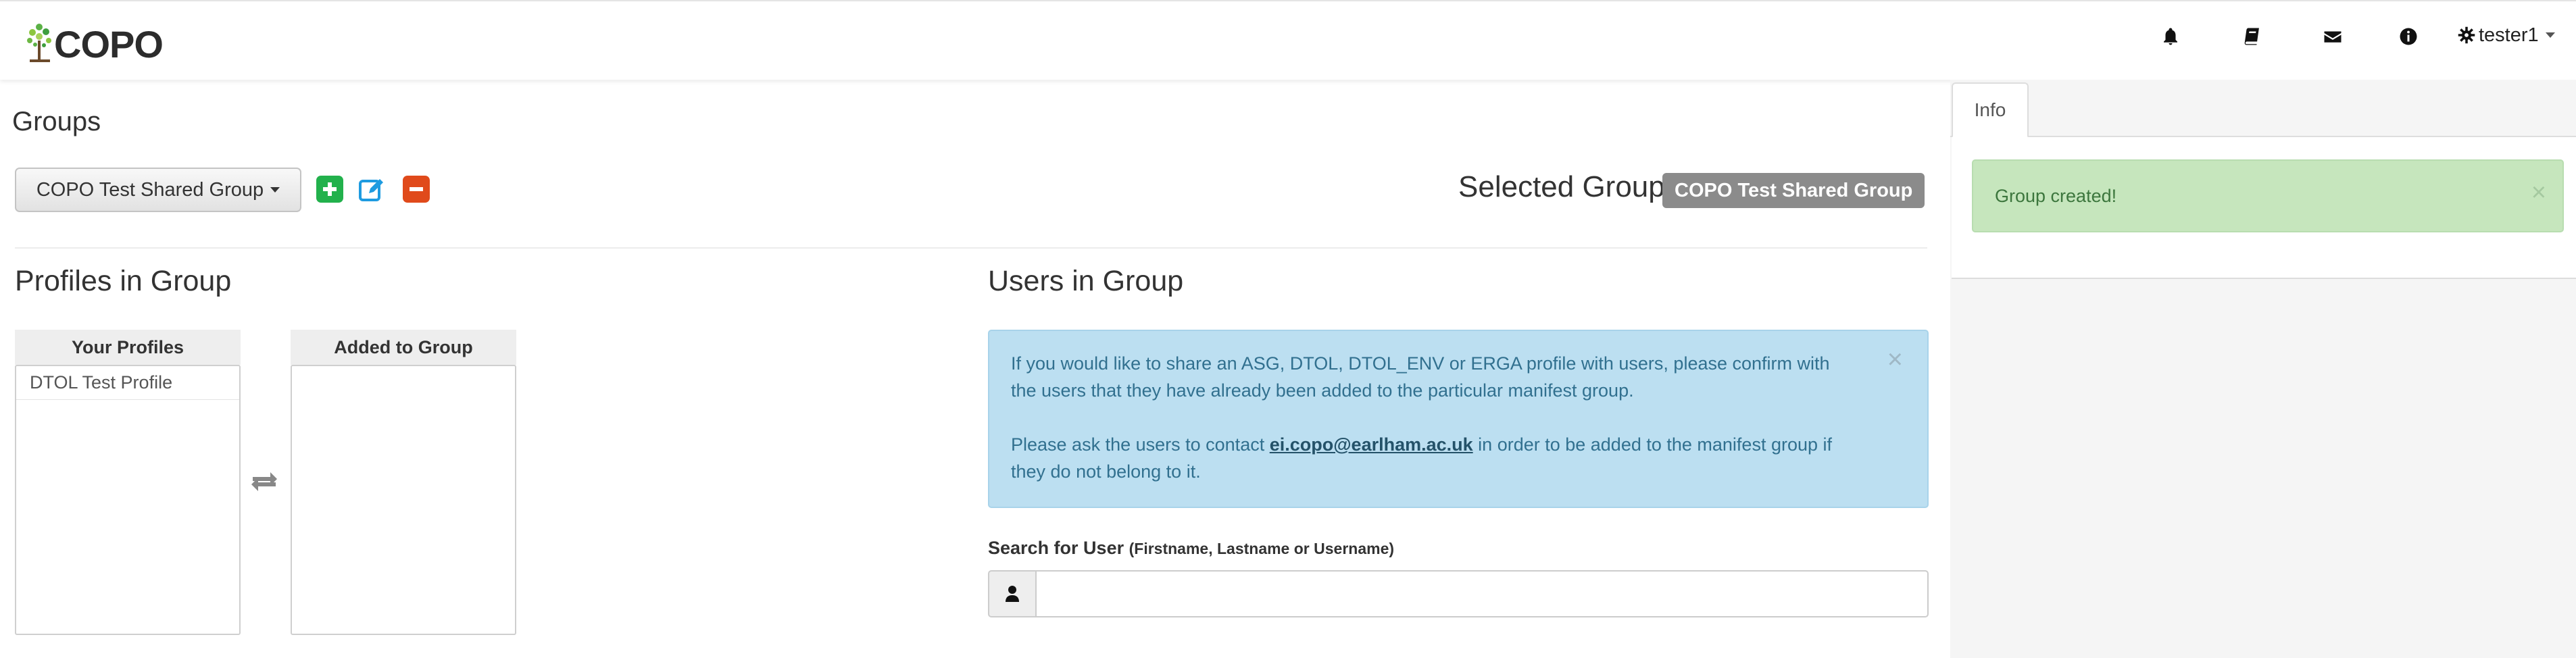 The width and height of the screenshot is (2576, 658). I want to click on page-title: Groups, so click(57, 121).